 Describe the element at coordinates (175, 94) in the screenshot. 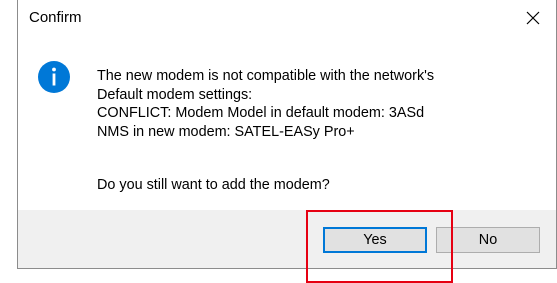

I see `message-line: Default modem settings:` at that location.